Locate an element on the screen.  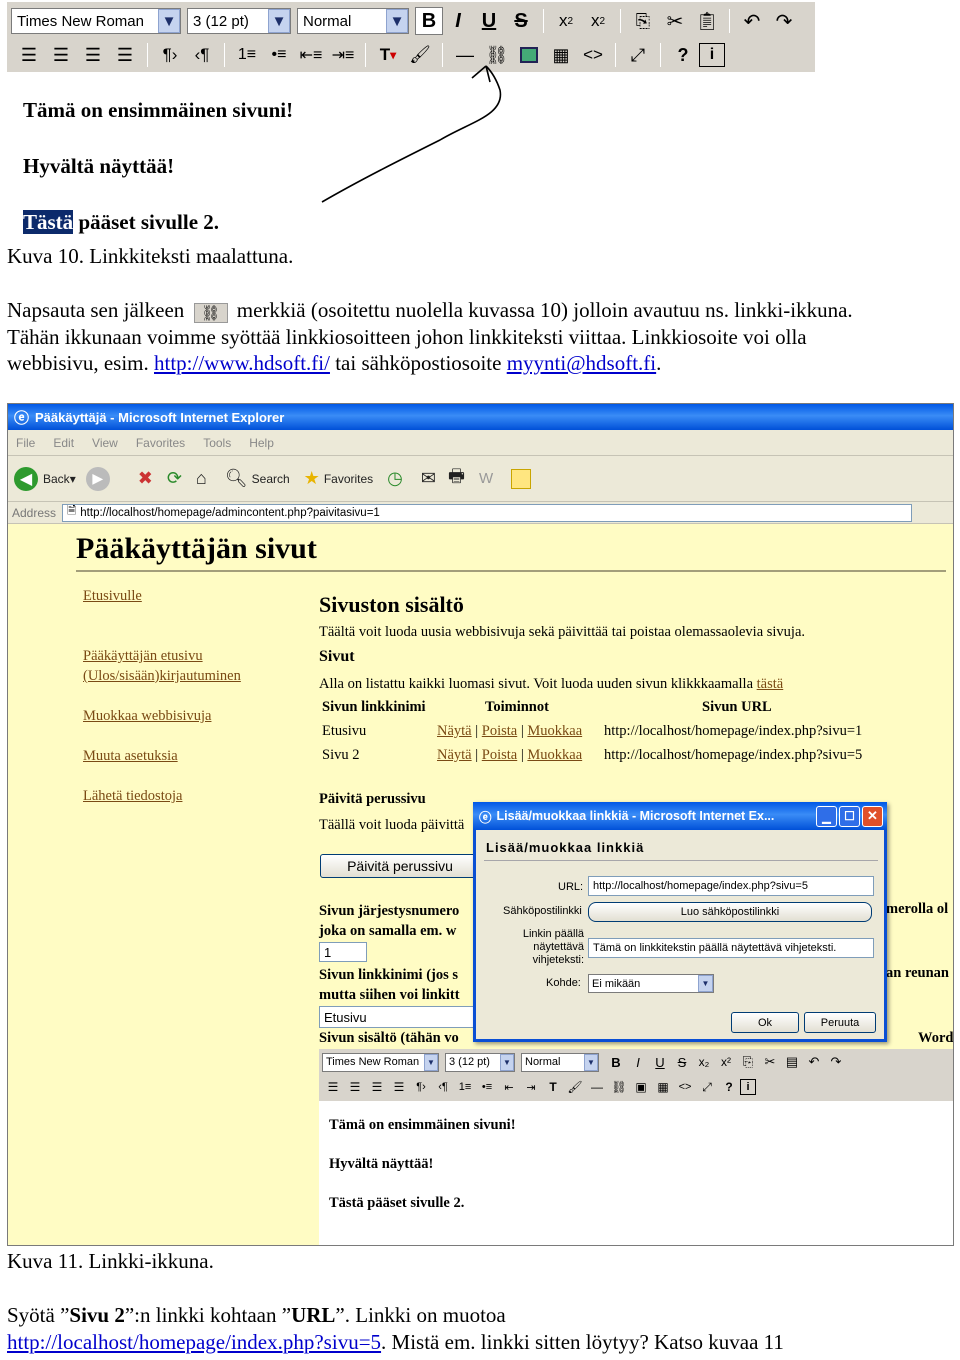
text-color-icon: T is located at coordinates (553, 1087).